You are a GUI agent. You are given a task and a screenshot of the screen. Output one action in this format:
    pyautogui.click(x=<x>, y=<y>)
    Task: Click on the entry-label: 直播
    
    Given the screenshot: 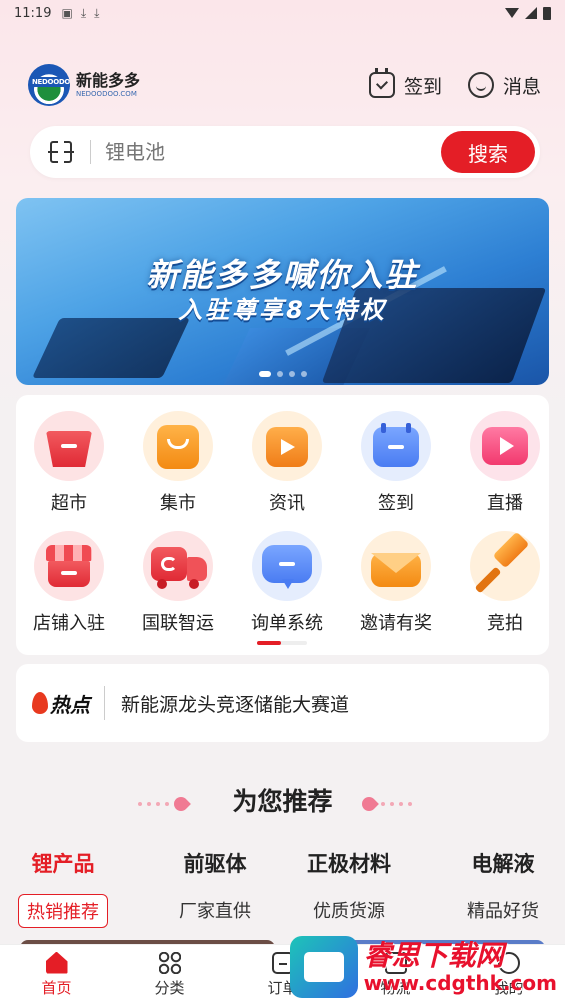 What is the action you would take?
    pyautogui.click(x=505, y=503)
    